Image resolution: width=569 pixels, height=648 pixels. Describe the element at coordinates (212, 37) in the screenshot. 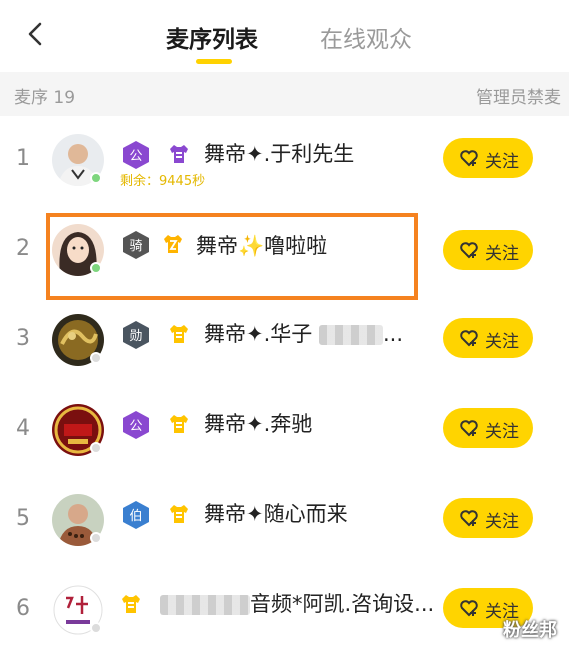

I see `tab-mic-queue: 麦序列表` at that location.